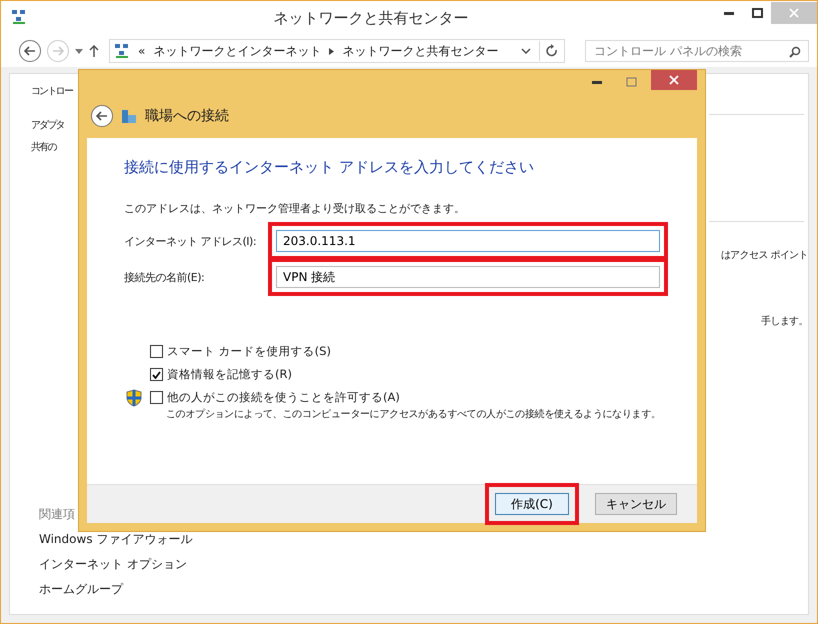 The height and width of the screenshot is (624, 818). Describe the element at coordinates (331, 51) in the screenshot. I see `chevron-icon` at that location.